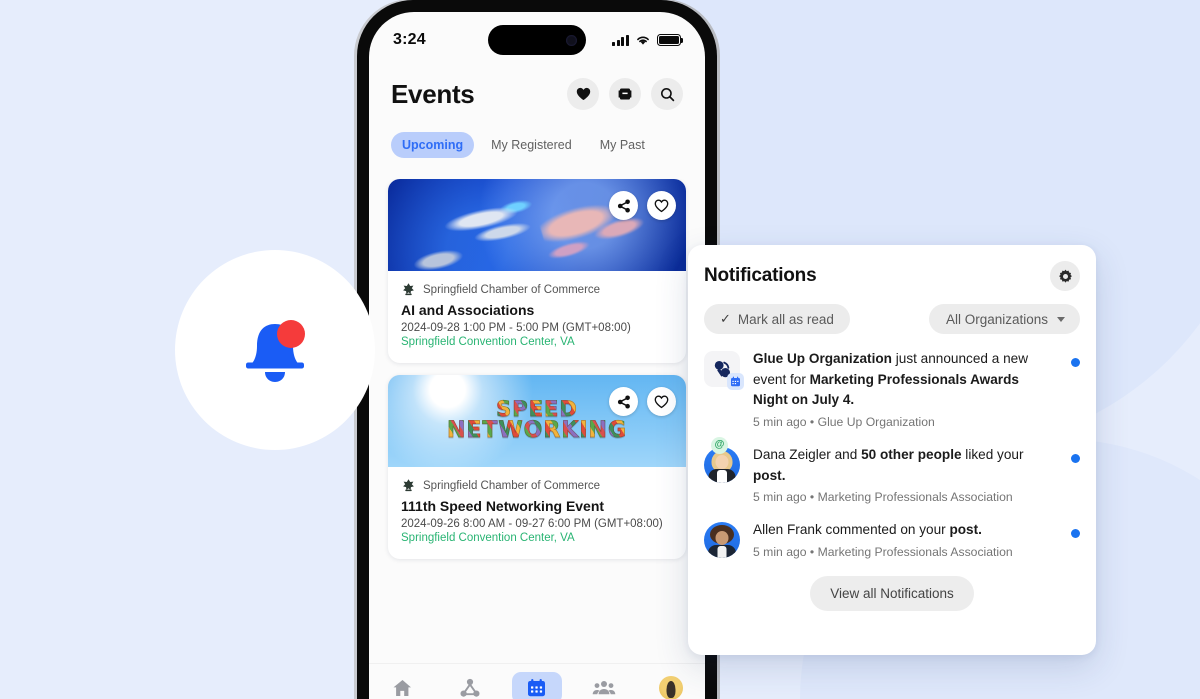  What do you see at coordinates (892, 319) in the screenshot?
I see `notifications-controls: ✓ Mark all as read All Organizations` at bounding box center [892, 319].